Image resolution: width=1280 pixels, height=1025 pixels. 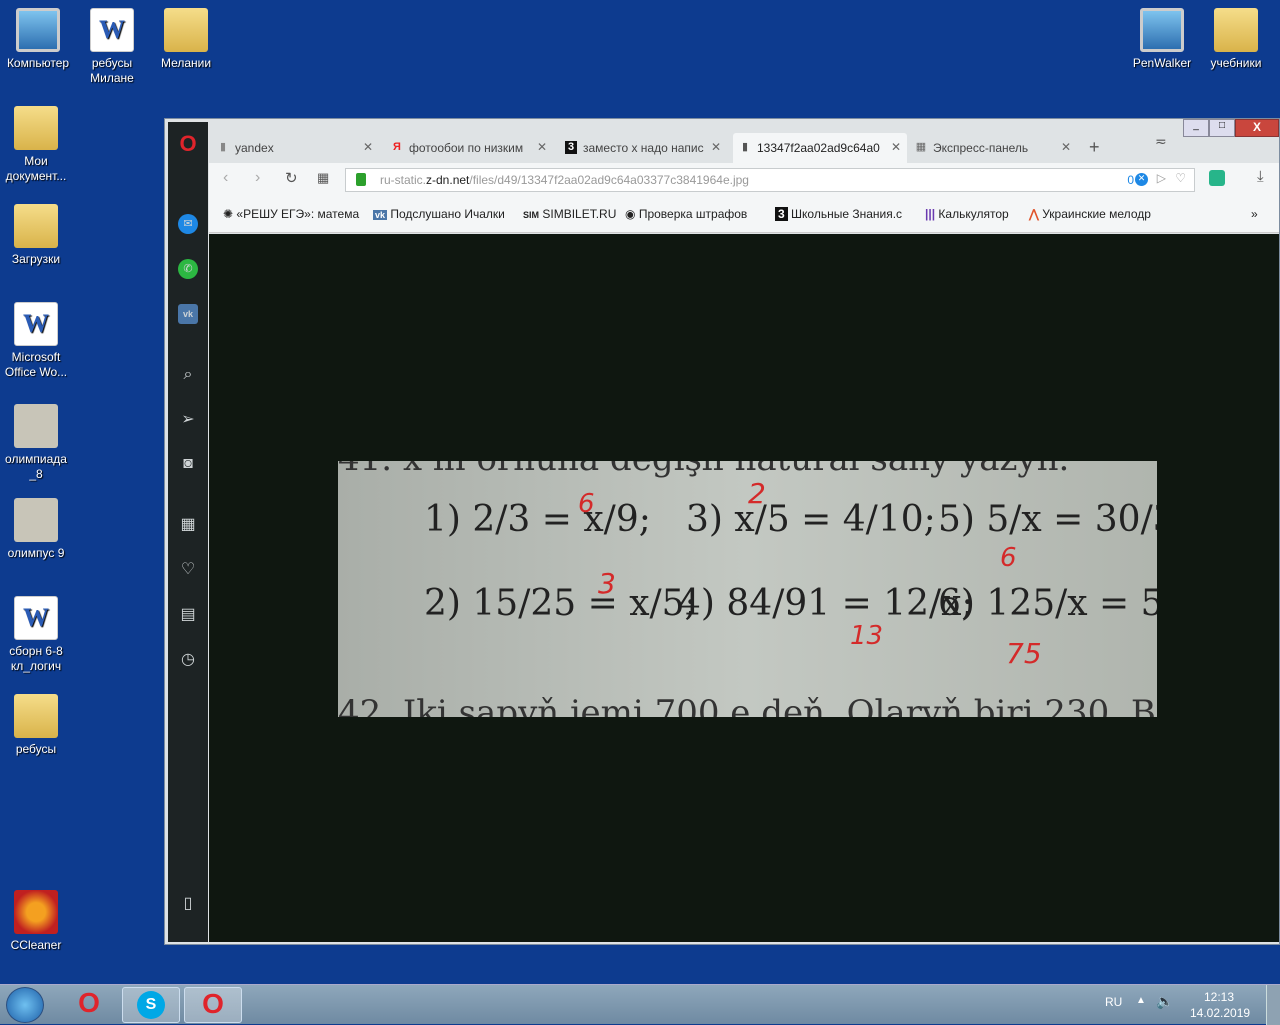 I want to click on reload-button: ↻, so click(x=291, y=178).